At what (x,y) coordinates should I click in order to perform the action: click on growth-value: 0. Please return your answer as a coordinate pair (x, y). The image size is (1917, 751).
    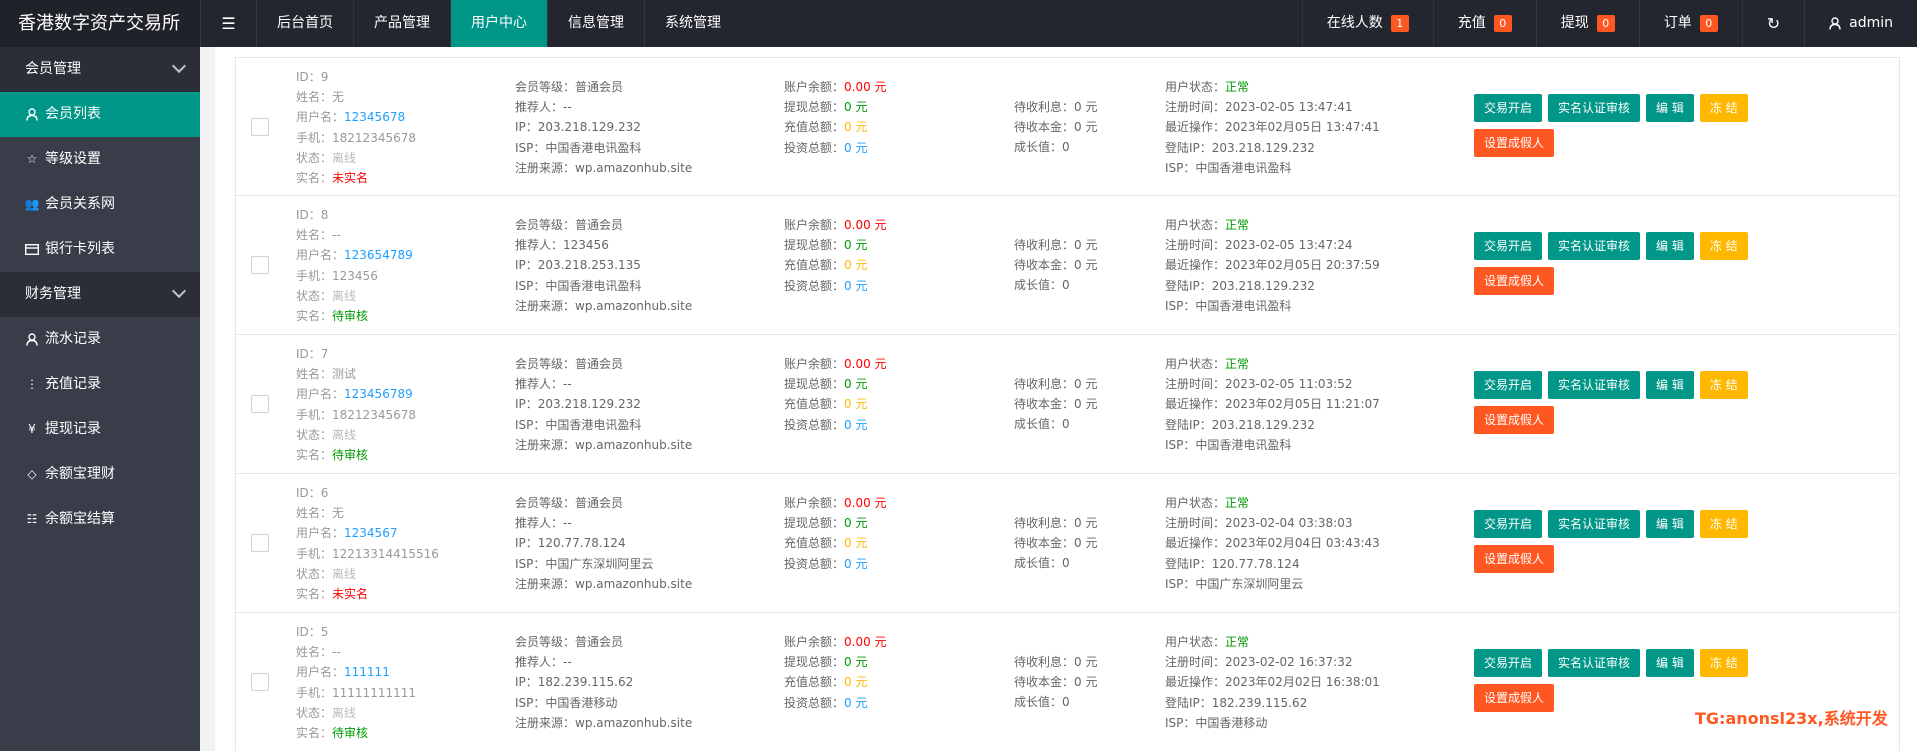
    Looking at the image, I should click on (1066, 147).